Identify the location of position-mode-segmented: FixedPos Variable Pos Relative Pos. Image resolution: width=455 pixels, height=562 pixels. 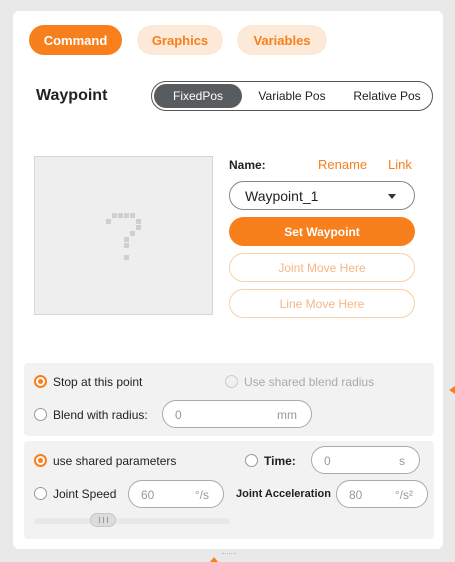
(292, 96).